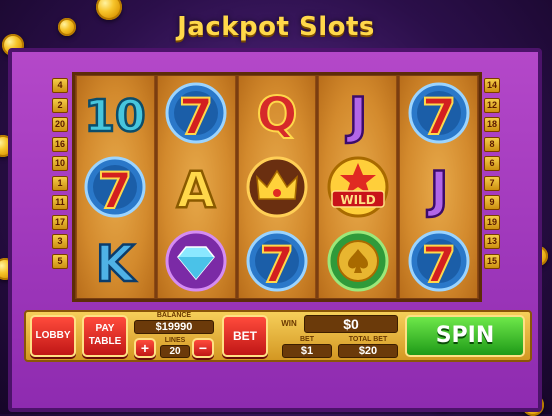 The image size is (552, 416). I want to click on spin-button: SPIN, so click(465, 336).